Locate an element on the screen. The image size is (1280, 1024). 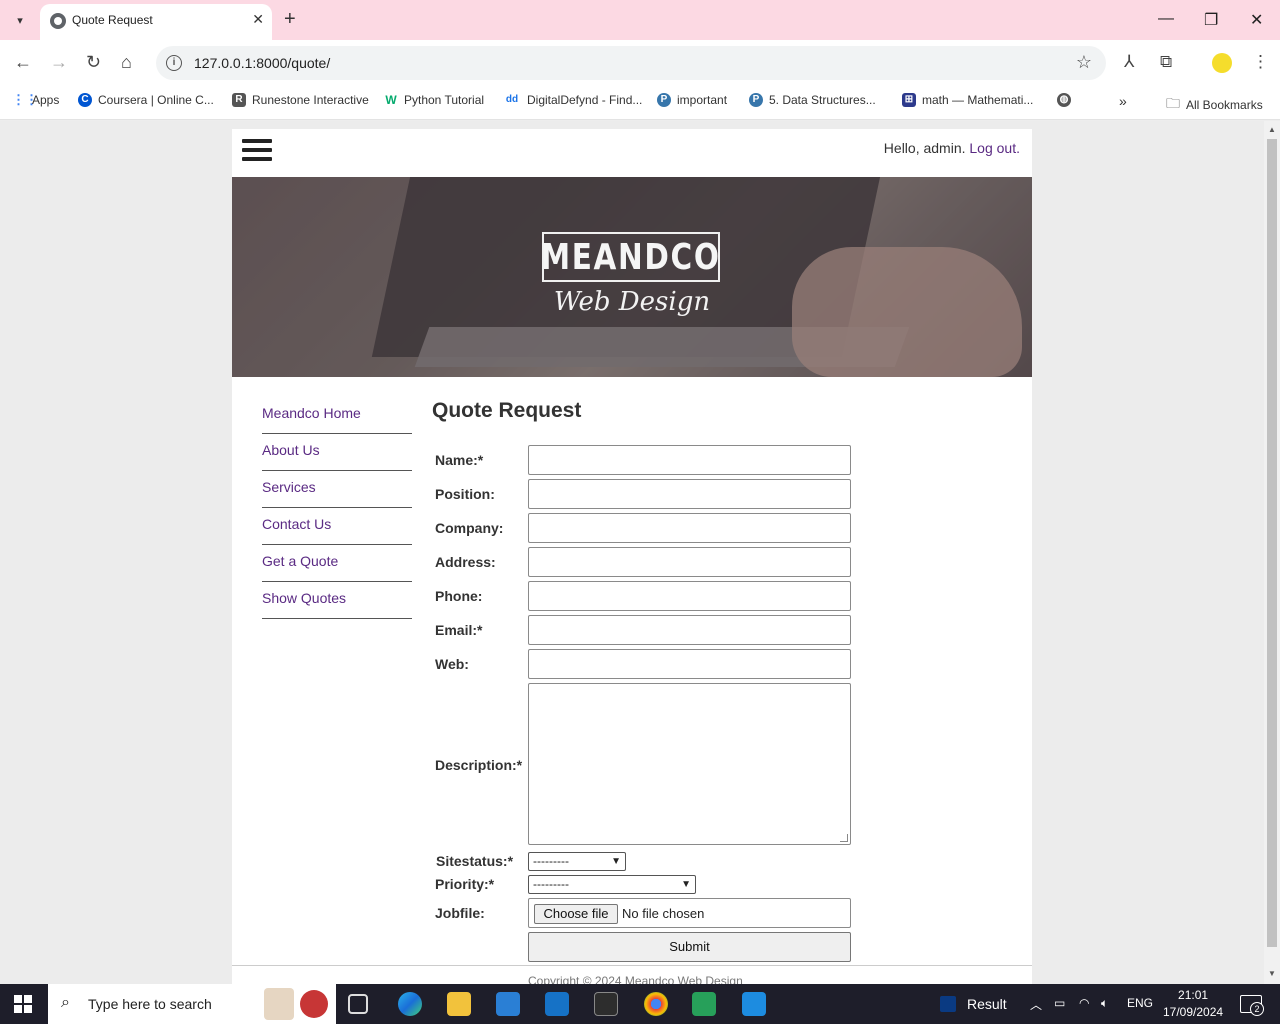
email-label: Email:* is located at coordinates (459, 630).